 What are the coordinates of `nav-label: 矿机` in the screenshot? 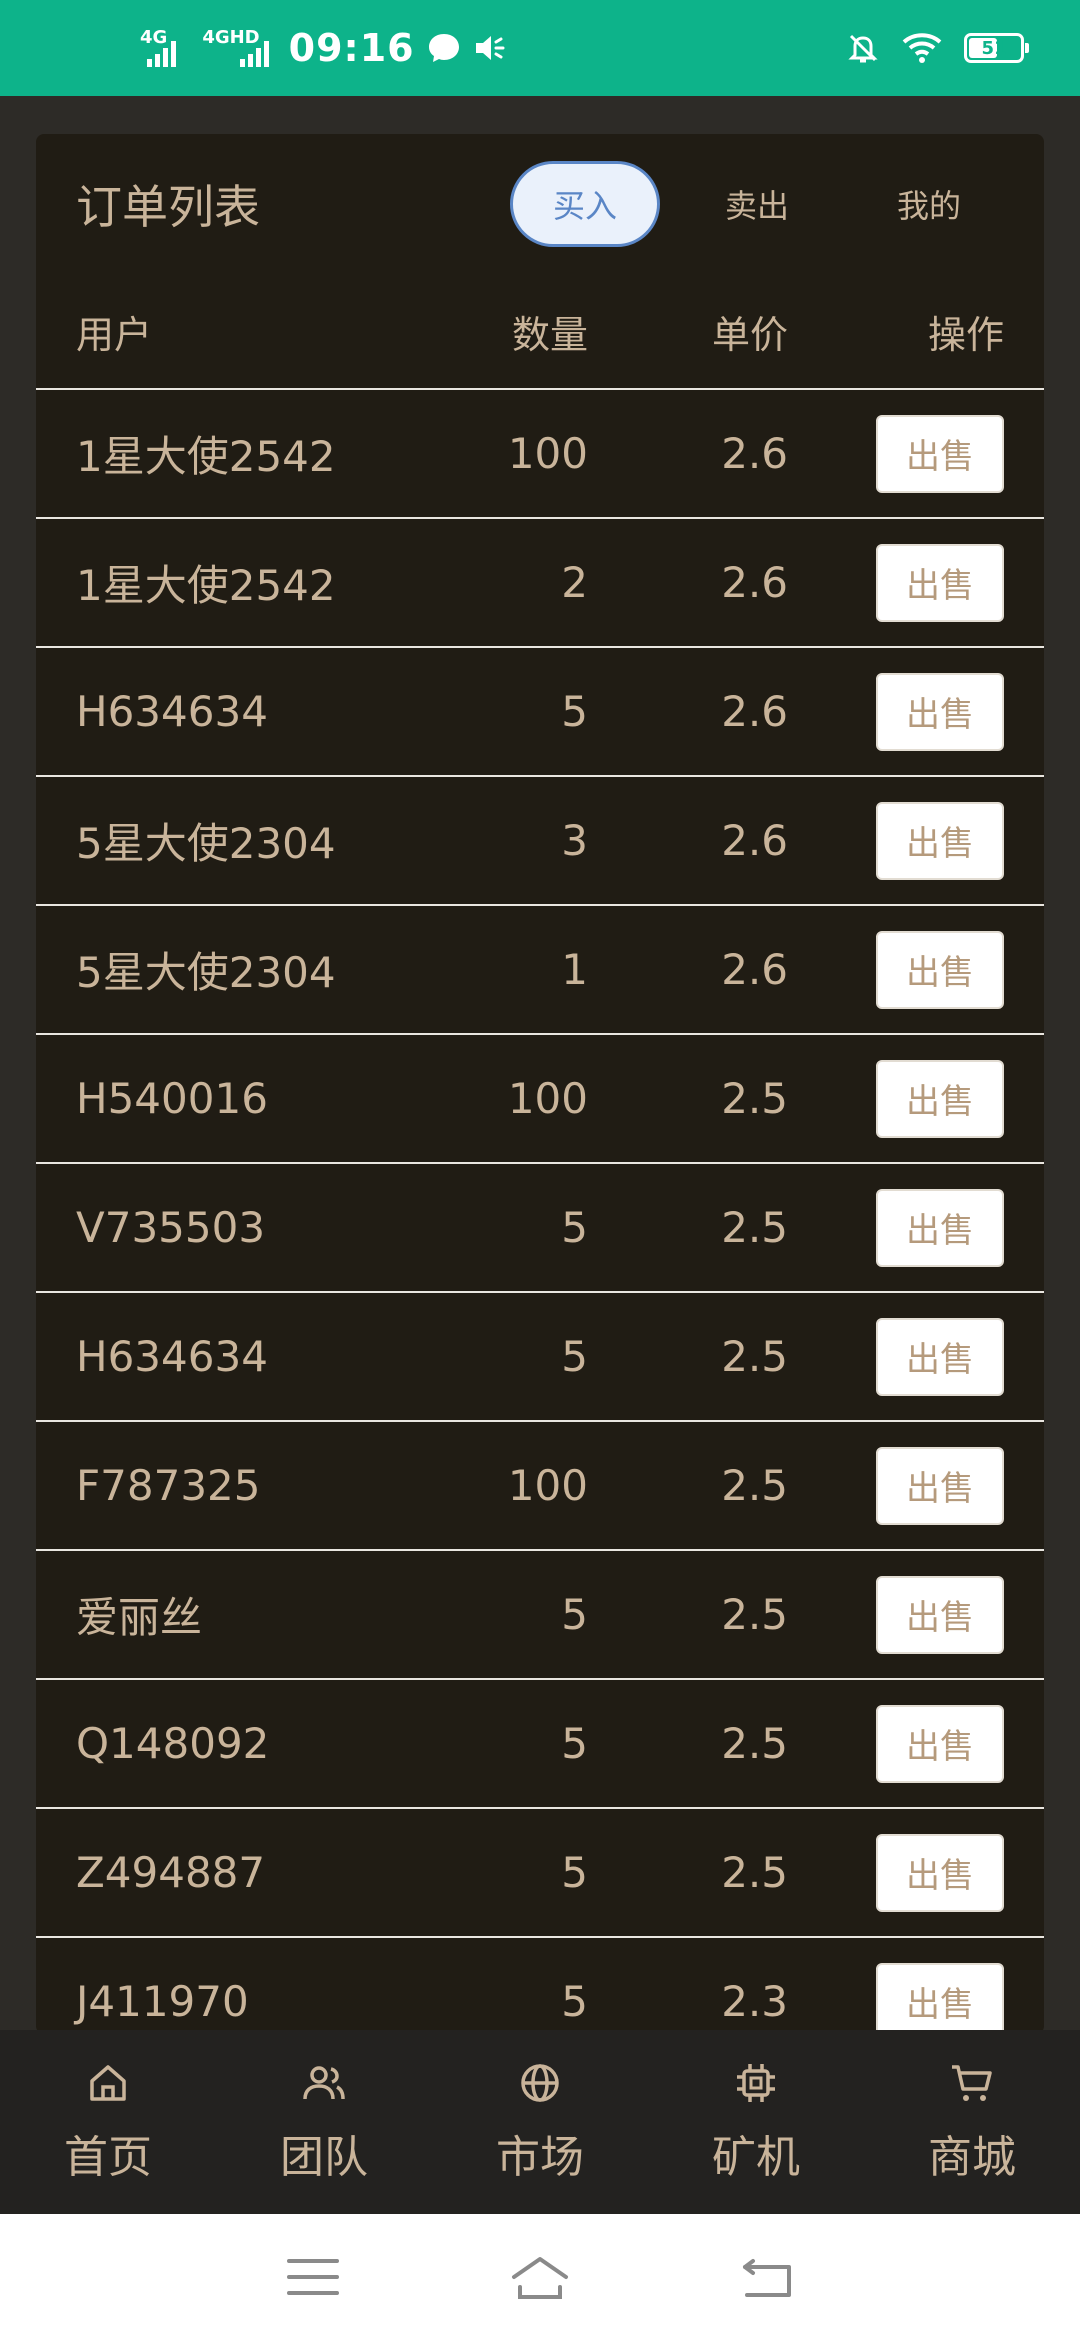 It's located at (756, 2157).